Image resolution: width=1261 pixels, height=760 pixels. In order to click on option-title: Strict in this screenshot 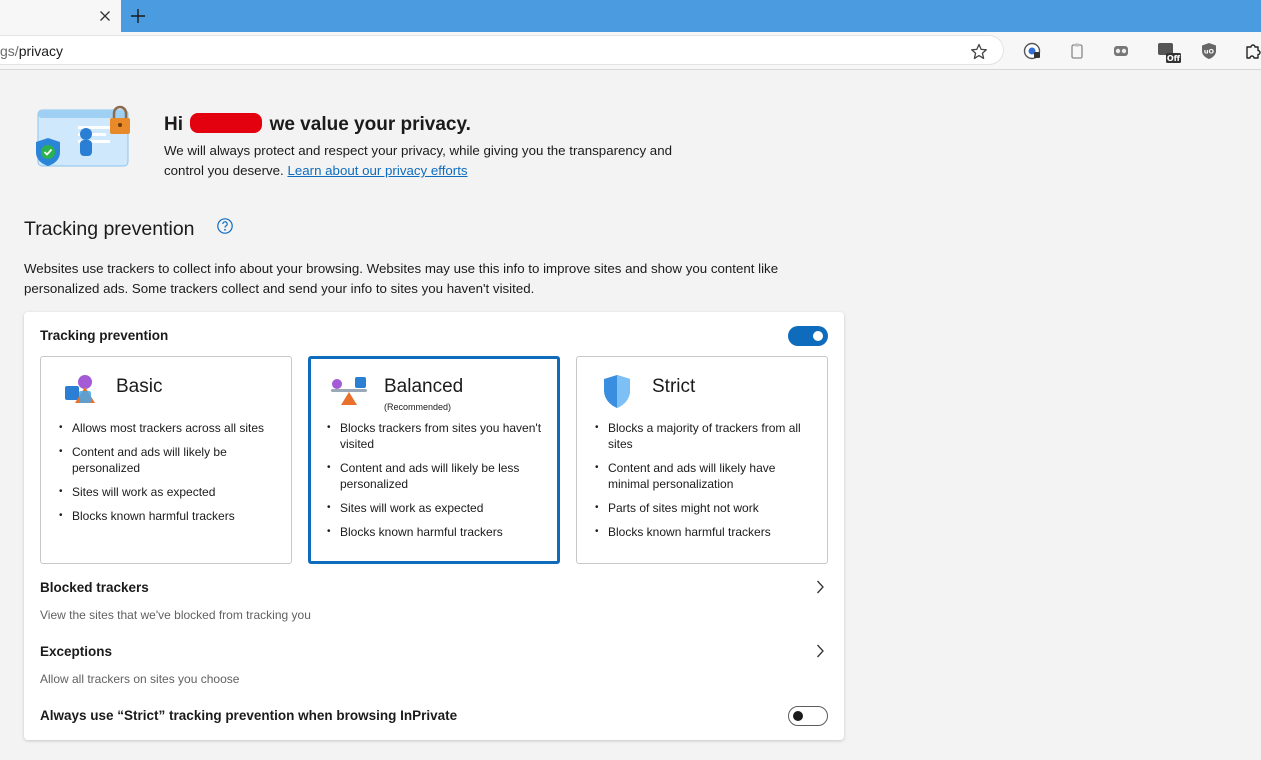, I will do `click(674, 386)`.